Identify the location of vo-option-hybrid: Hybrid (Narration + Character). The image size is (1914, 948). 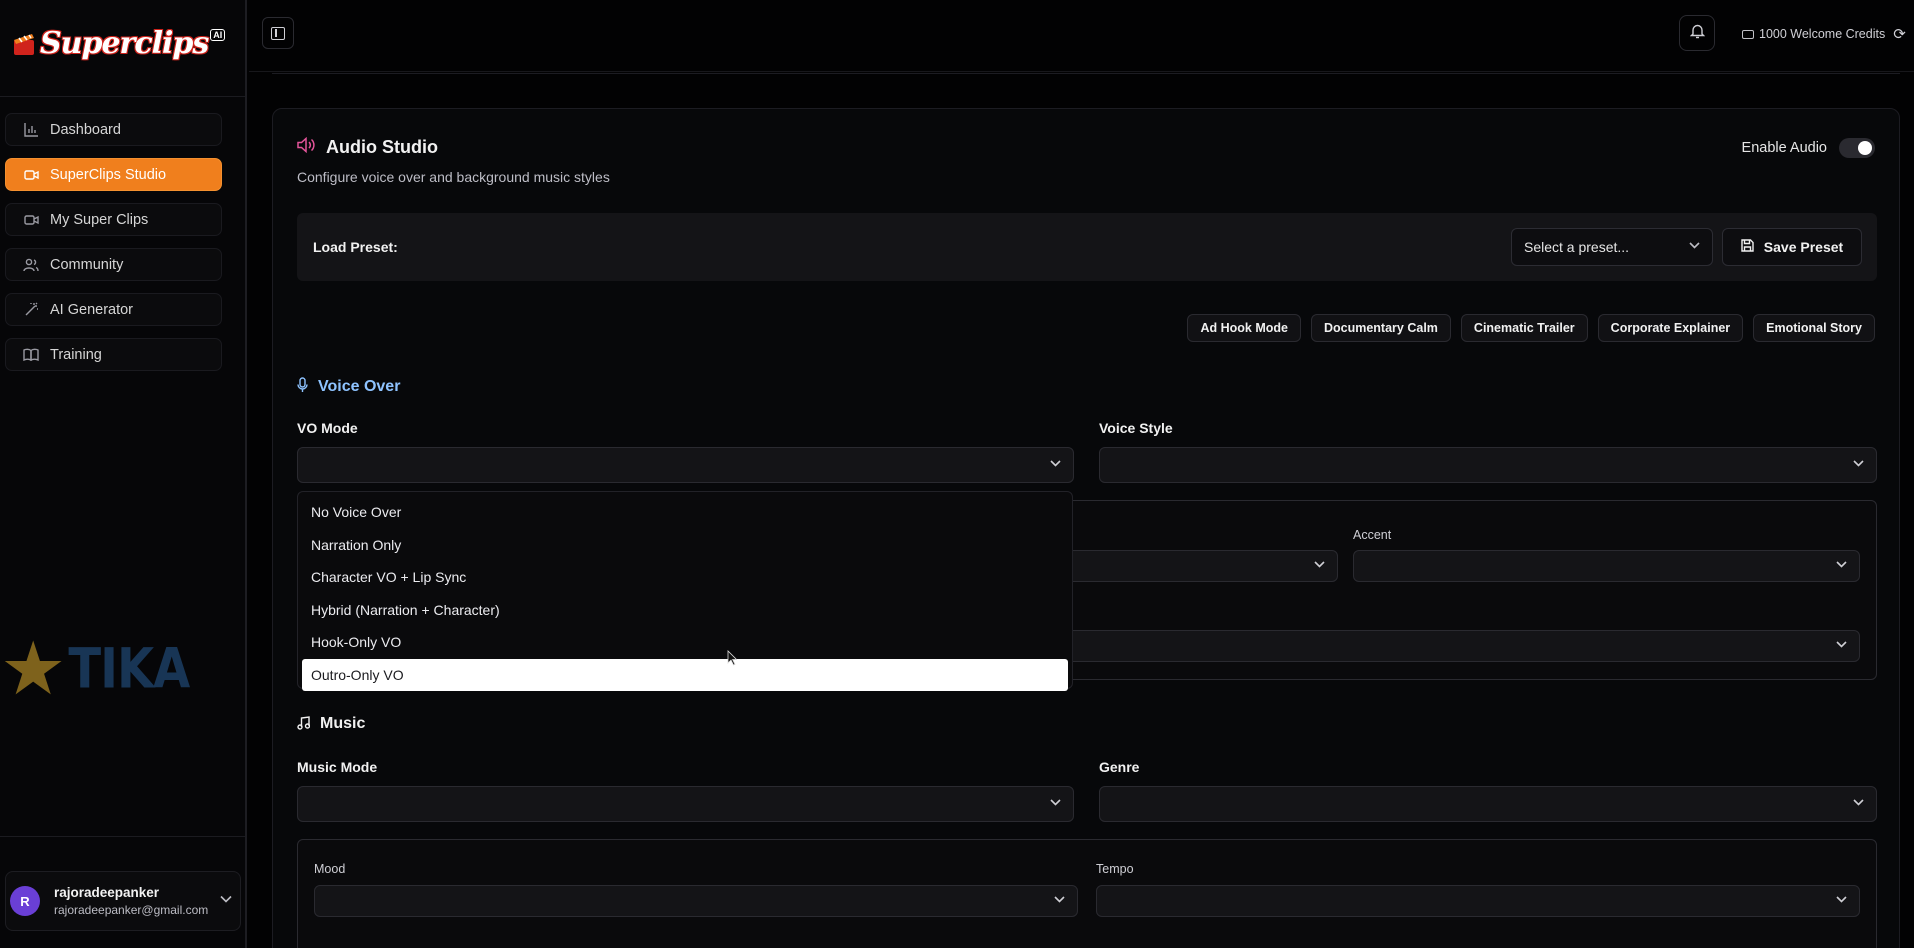
(685, 610).